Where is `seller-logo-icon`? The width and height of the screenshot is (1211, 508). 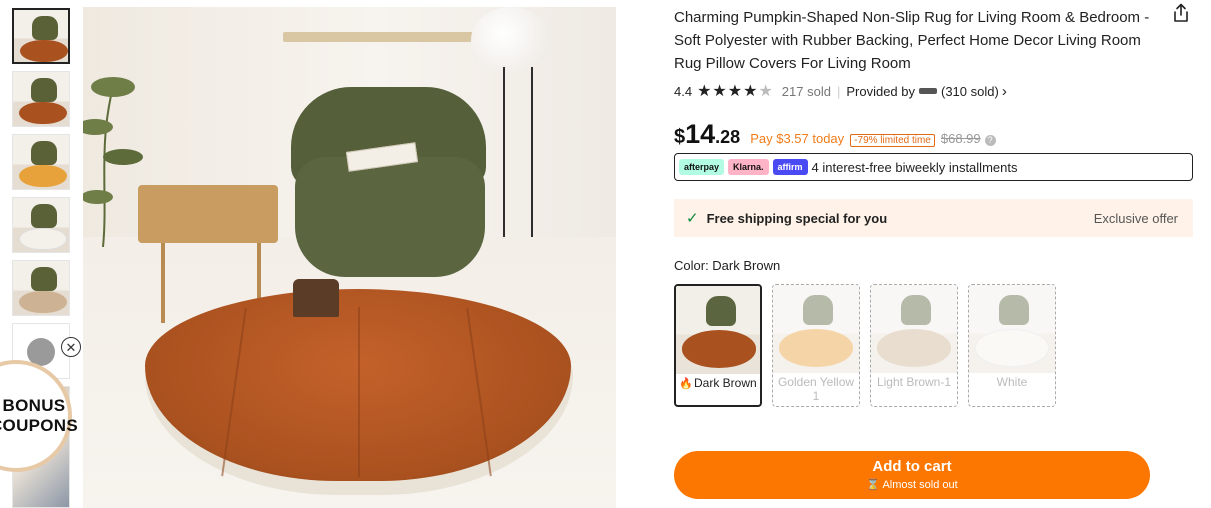
seller-logo-icon is located at coordinates (928, 91).